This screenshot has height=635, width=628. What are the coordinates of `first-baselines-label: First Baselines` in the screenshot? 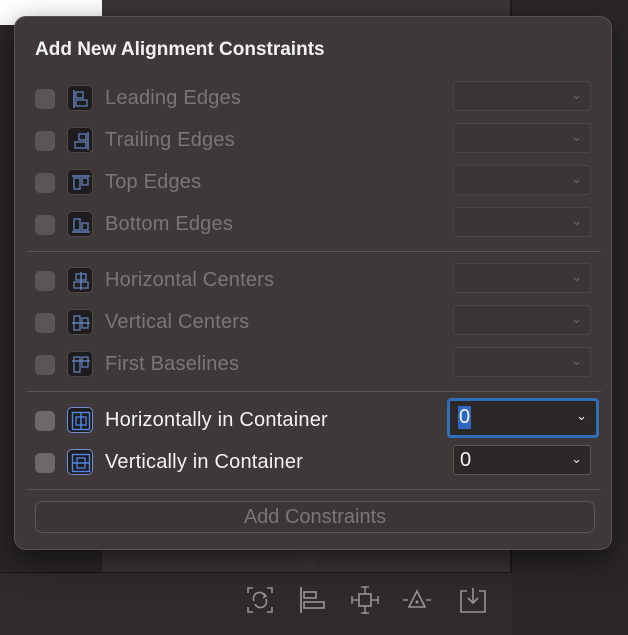 It's located at (172, 364).